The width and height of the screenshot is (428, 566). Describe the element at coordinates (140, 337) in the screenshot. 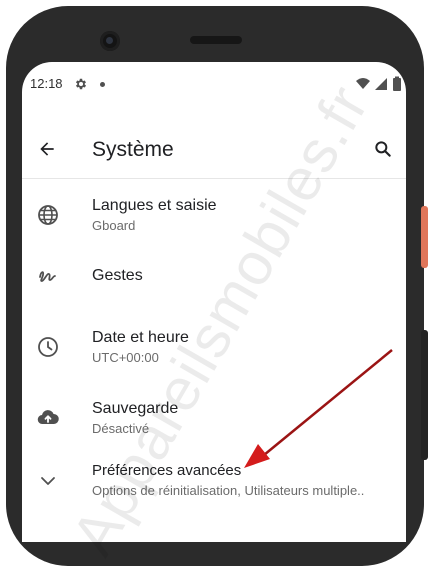

I see `setting-item-title: Date et heure` at that location.